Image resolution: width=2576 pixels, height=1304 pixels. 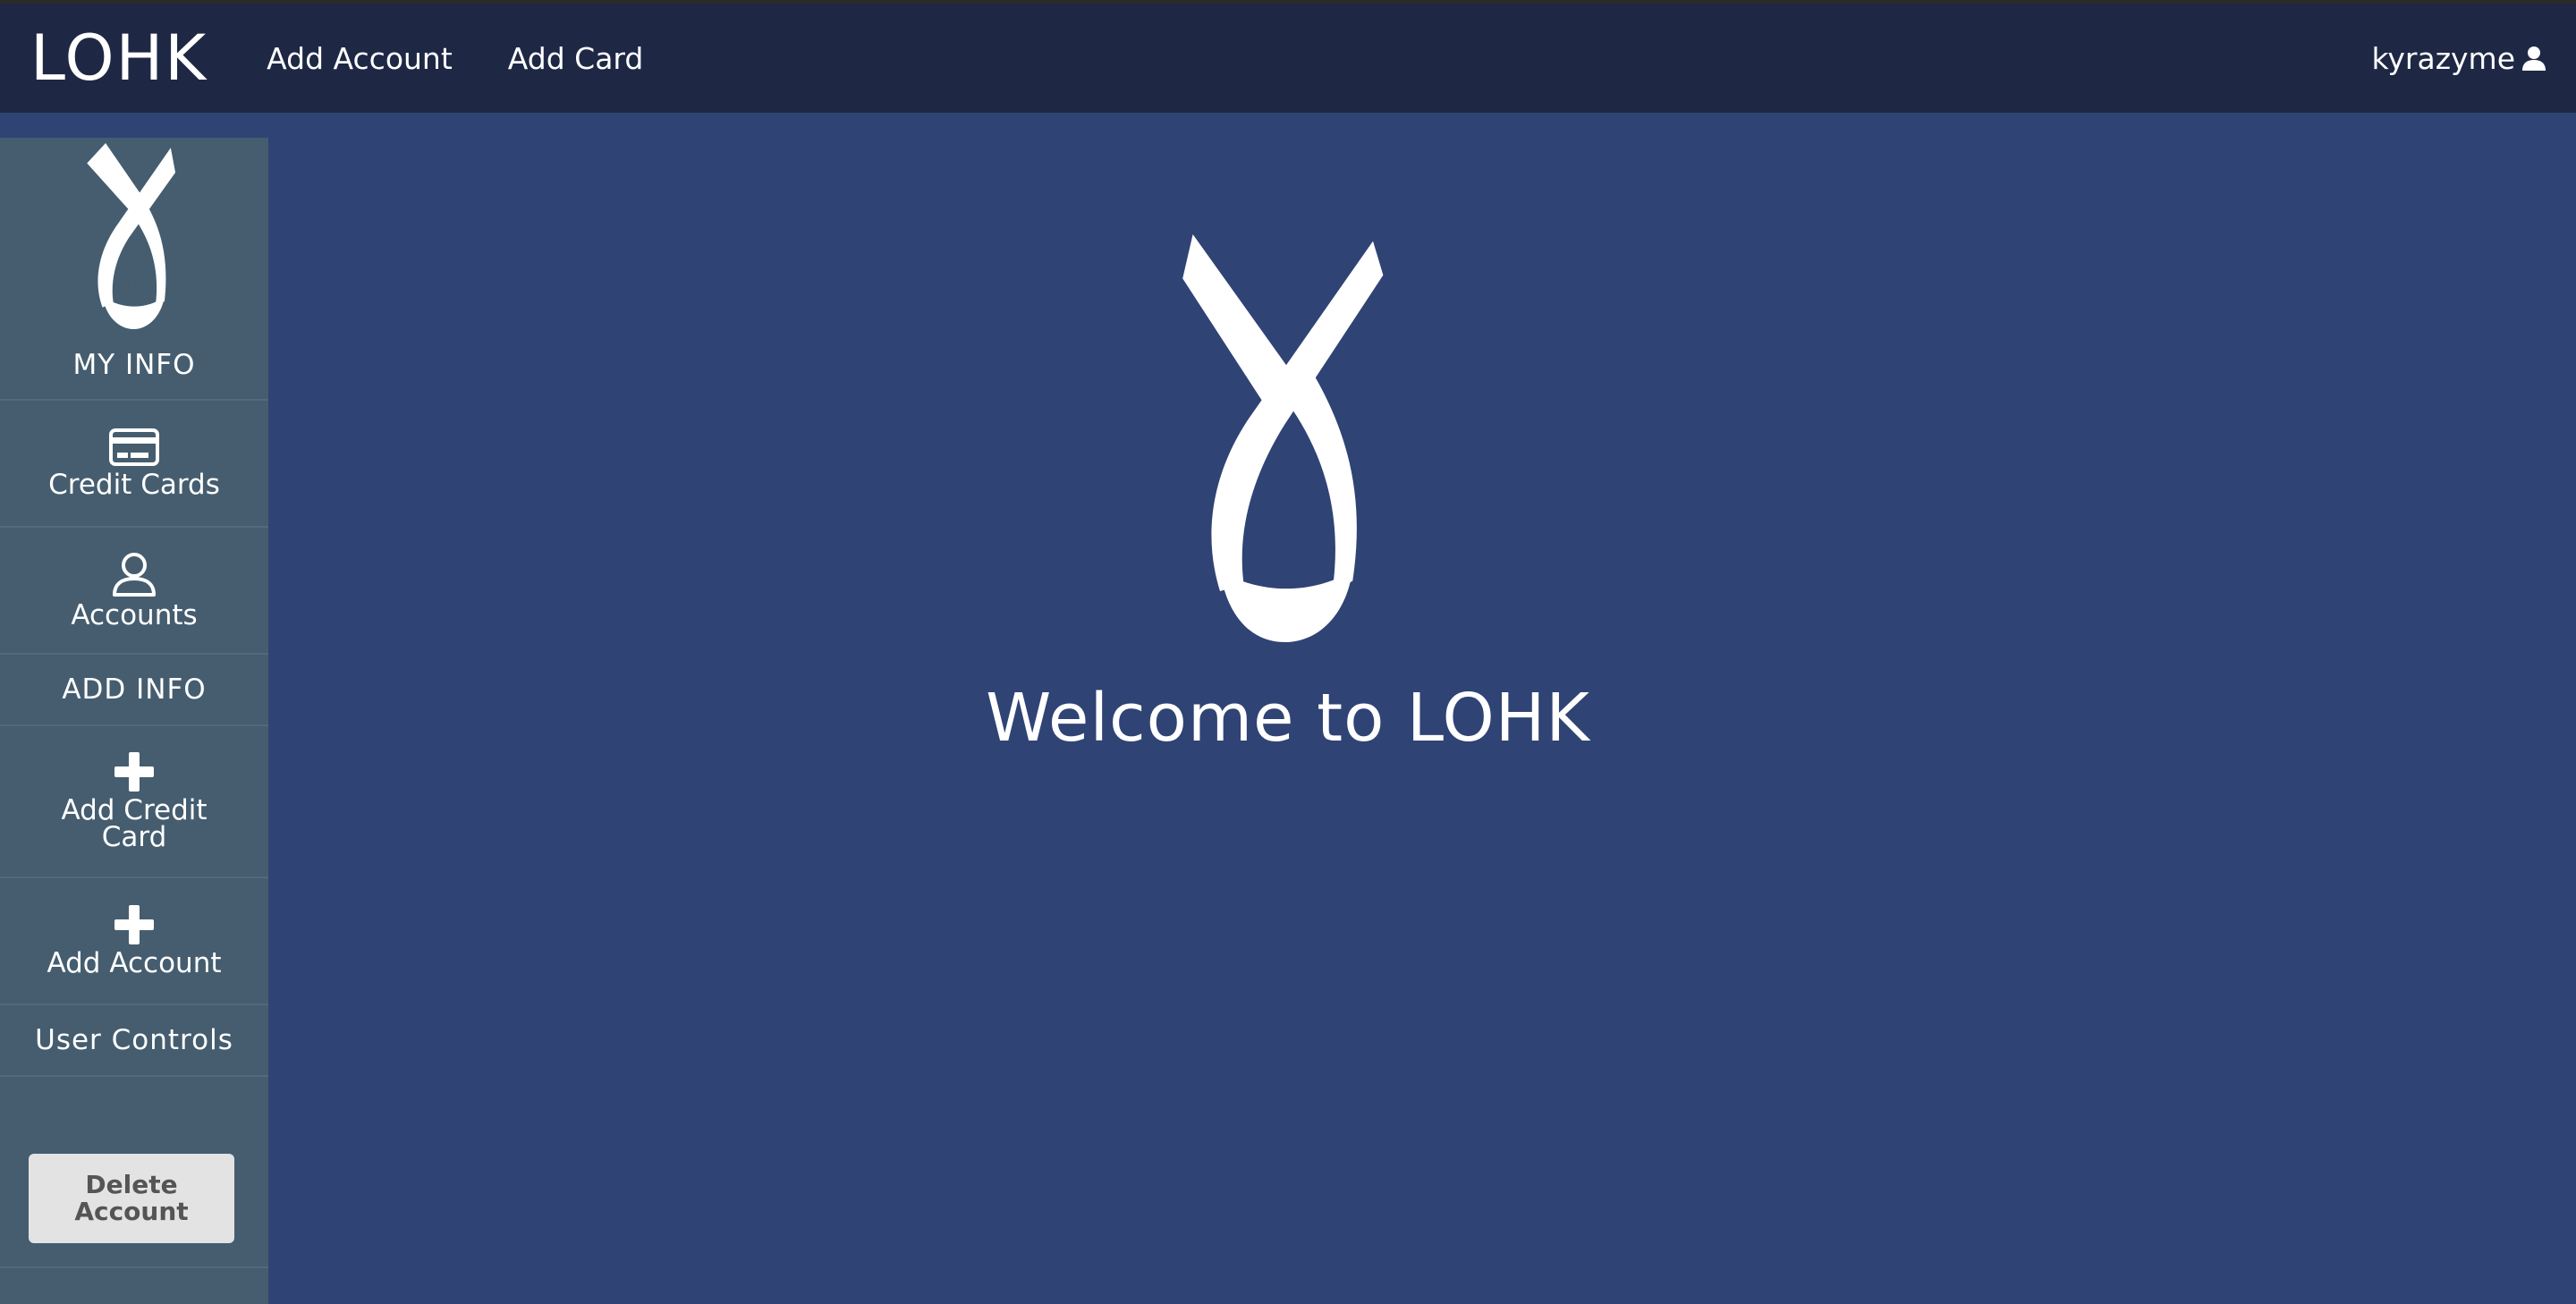 I want to click on main-lohk-logo, so click(x=1283, y=438).